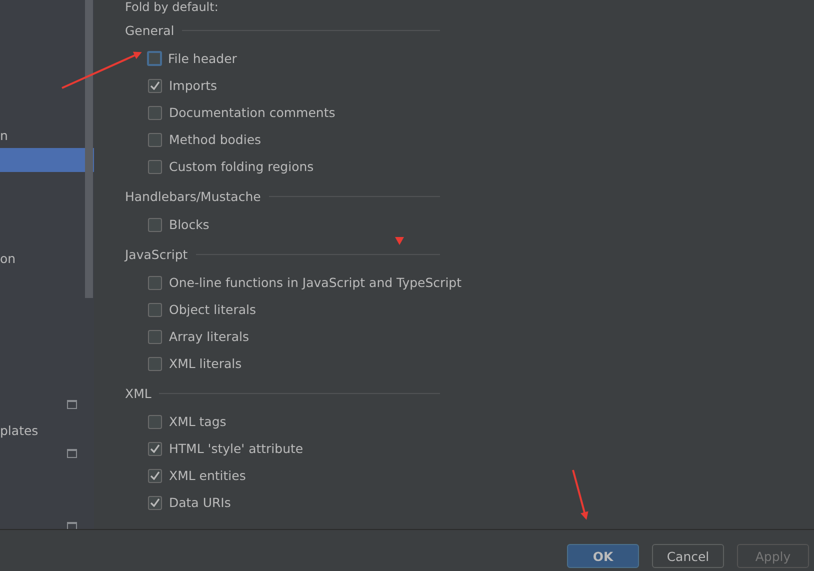 The width and height of the screenshot is (814, 571). What do you see at coordinates (197, 475) in the screenshot?
I see `checkbox-option: XML entities` at bounding box center [197, 475].